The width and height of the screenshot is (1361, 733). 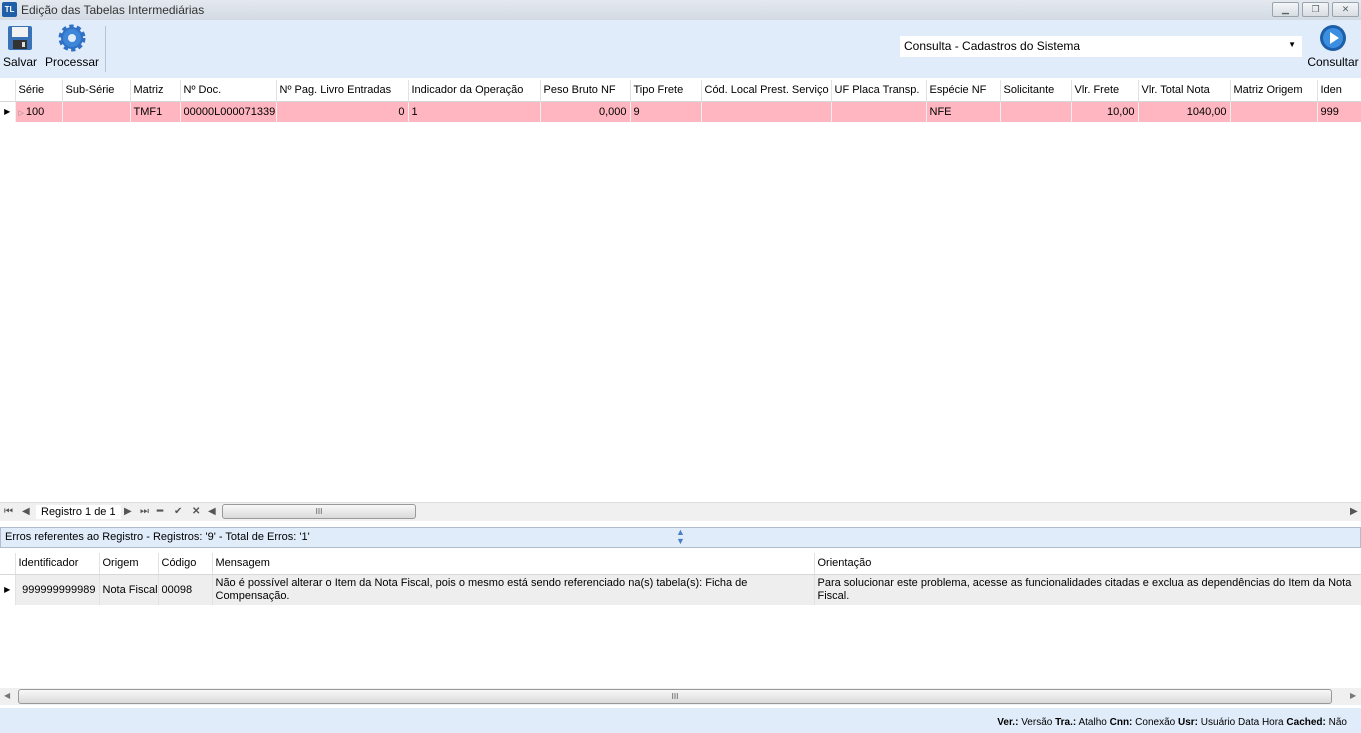 What do you see at coordinates (963, 111) in the screenshot?
I see `cell: NFE` at bounding box center [963, 111].